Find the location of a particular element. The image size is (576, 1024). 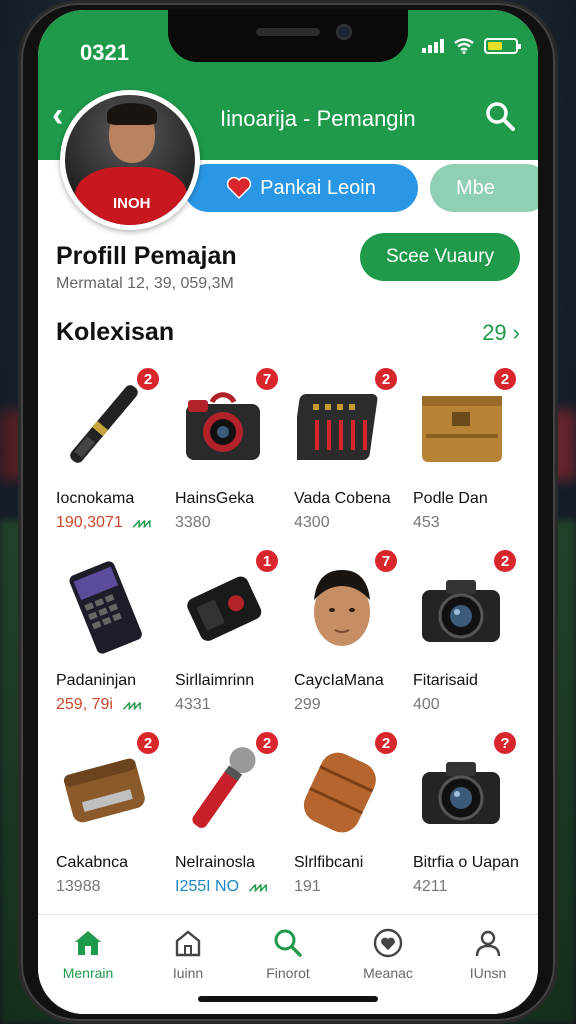

item-value: 13988 is located at coordinates (78, 886).